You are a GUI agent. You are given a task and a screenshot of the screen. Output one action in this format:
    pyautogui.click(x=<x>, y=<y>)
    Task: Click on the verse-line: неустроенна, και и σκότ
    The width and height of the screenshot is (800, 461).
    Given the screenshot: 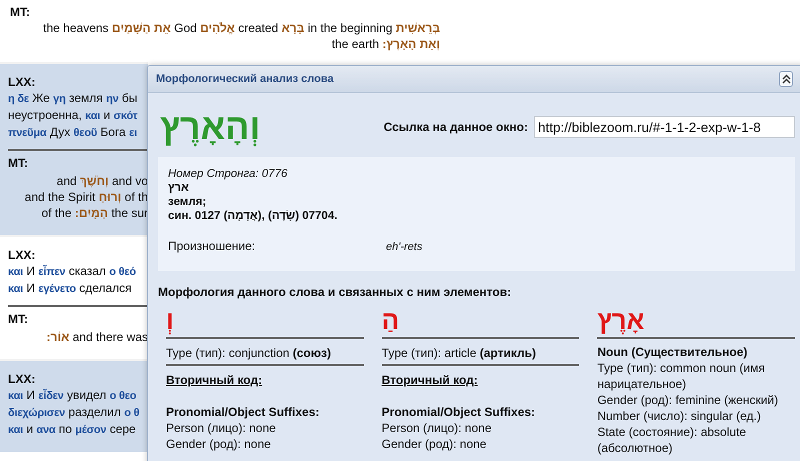 What is the action you would take?
    pyautogui.click(x=73, y=115)
    